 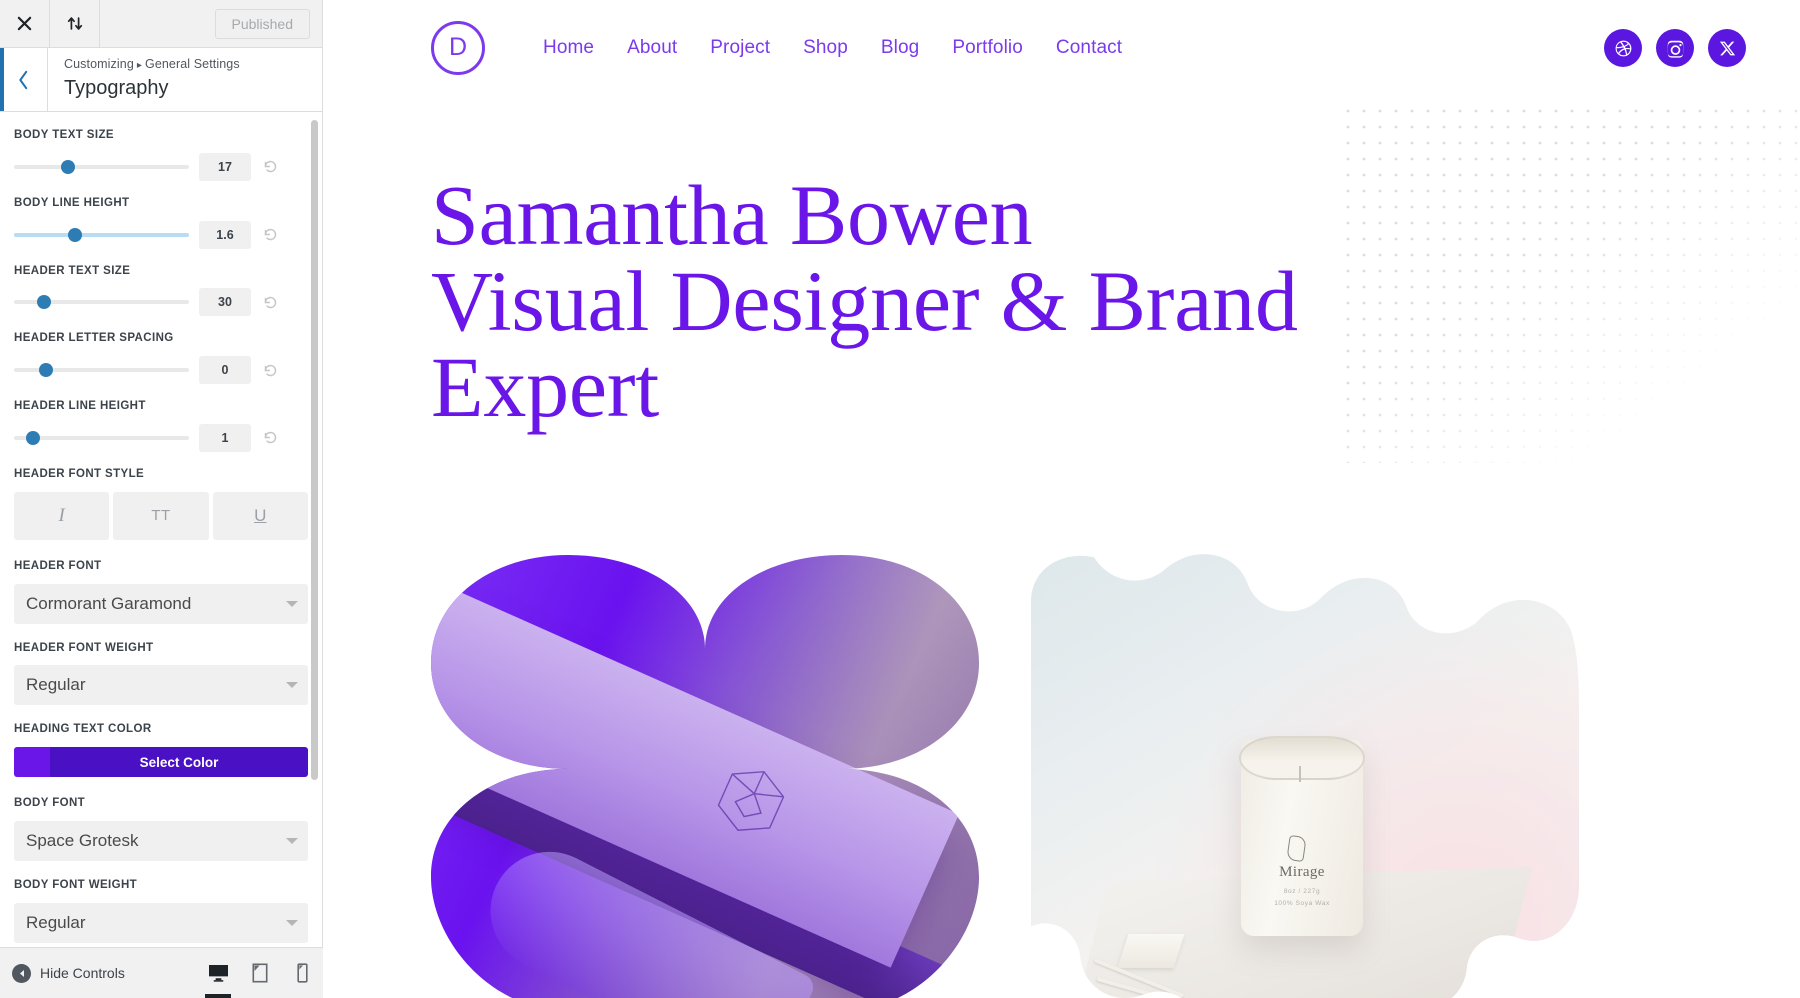 I want to click on control-label: HEADER FONT STYLE, so click(x=79, y=473).